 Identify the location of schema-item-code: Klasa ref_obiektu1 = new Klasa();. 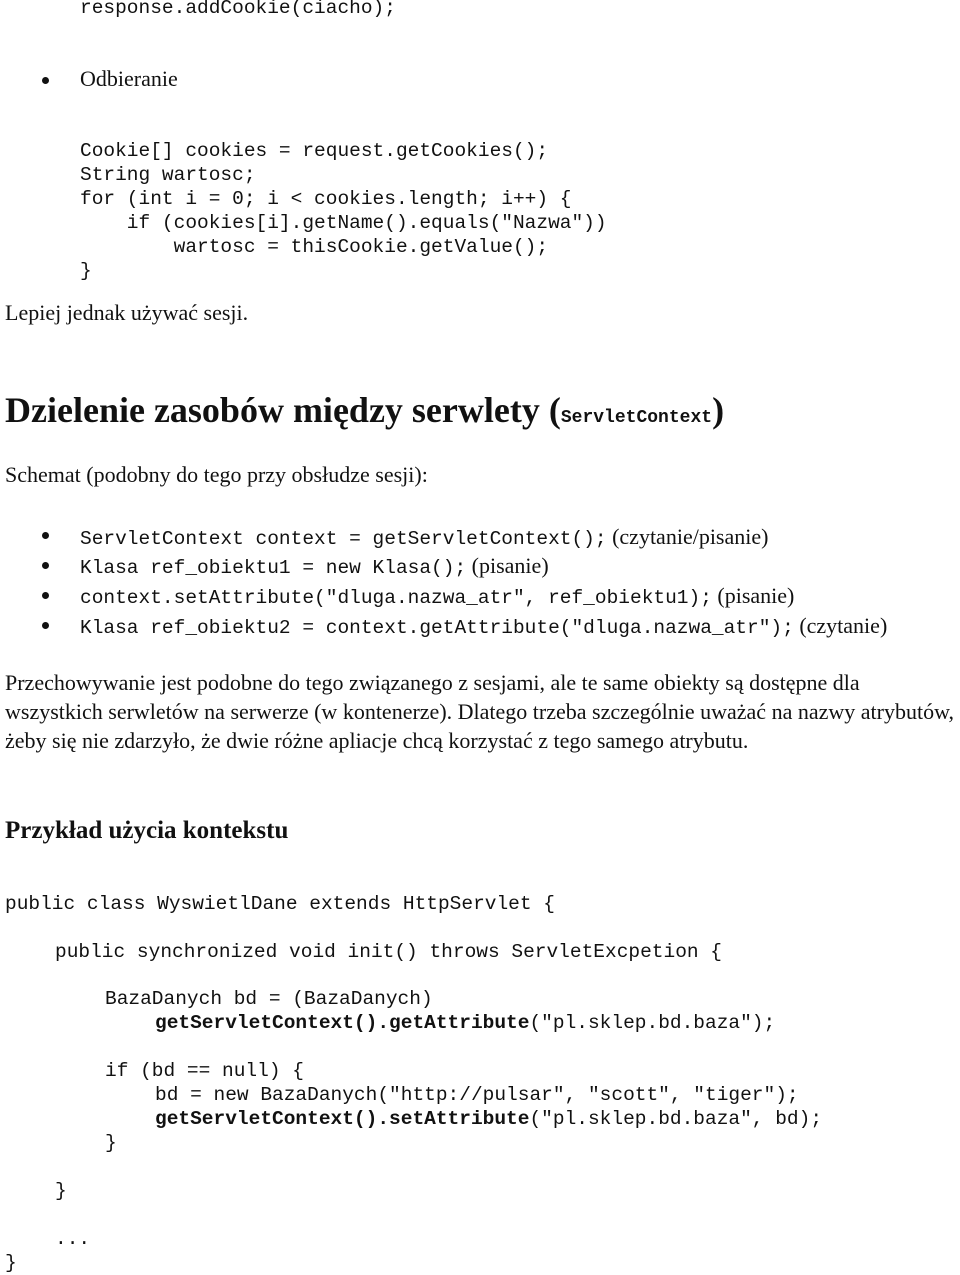
(273, 568).